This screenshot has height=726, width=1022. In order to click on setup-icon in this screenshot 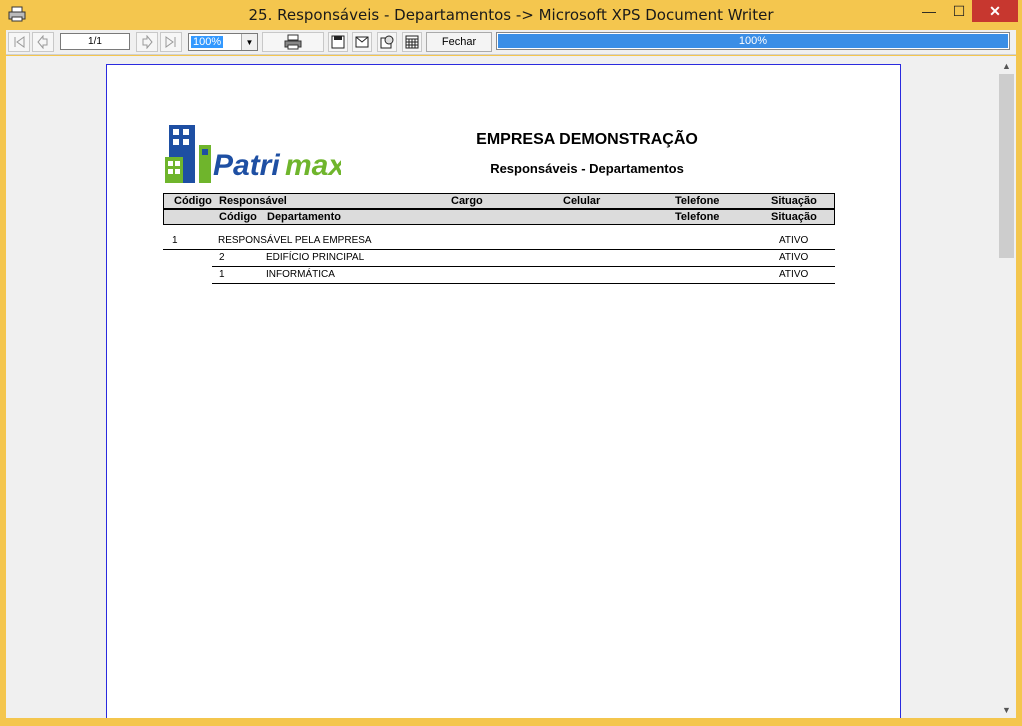, I will do `click(412, 42)`.